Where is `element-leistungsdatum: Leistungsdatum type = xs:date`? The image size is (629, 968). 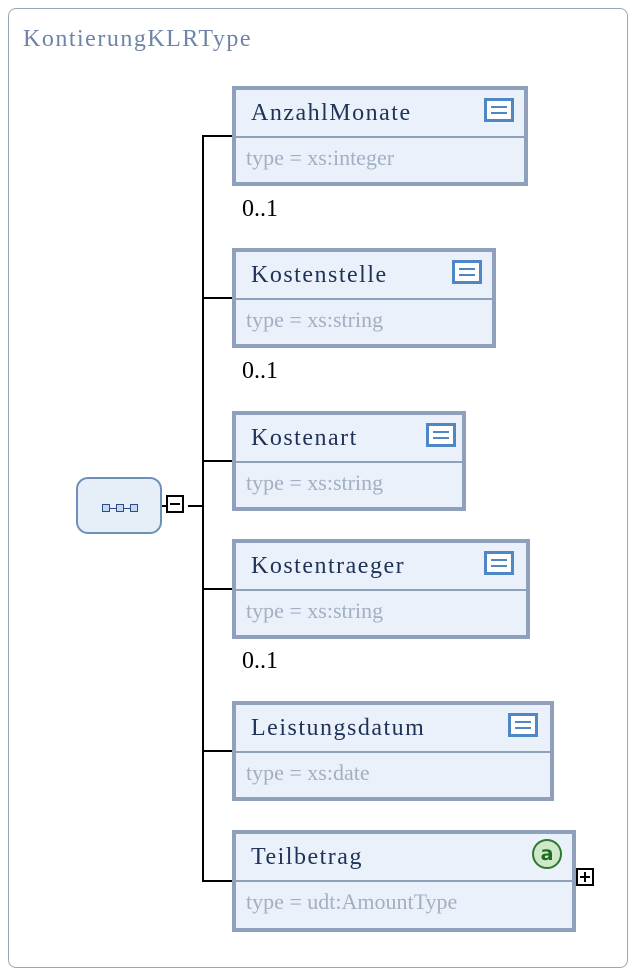 element-leistungsdatum: Leistungsdatum type = xs:date is located at coordinates (393, 751).